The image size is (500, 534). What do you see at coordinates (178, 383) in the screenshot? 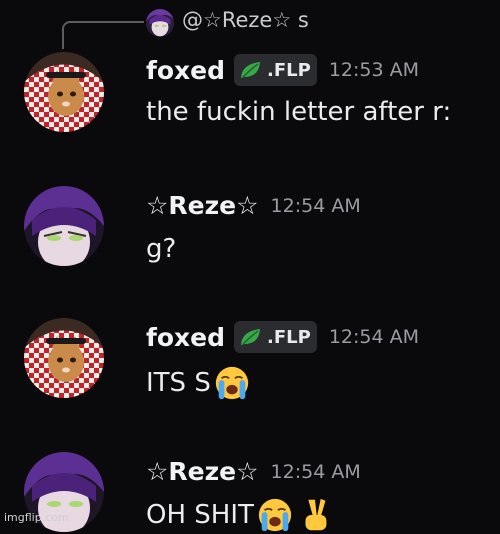
I see `message-text: ITS S` at bounding box center [178, 383].